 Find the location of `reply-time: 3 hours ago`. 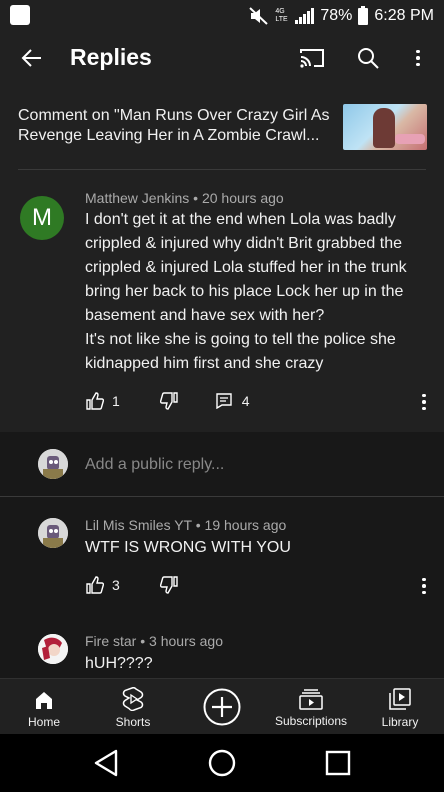

reply-time: 3 hours ago is located at coordinates (186, 641).